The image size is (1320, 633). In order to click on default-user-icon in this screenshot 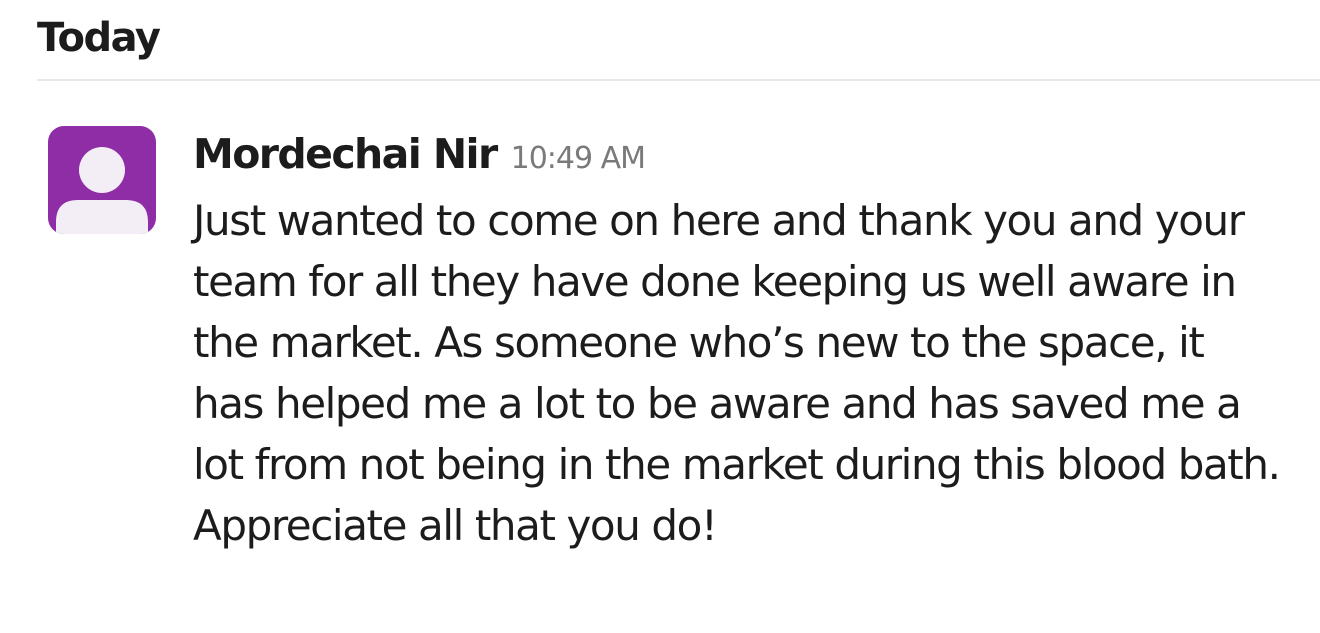, I will do `click(102, 190)`.